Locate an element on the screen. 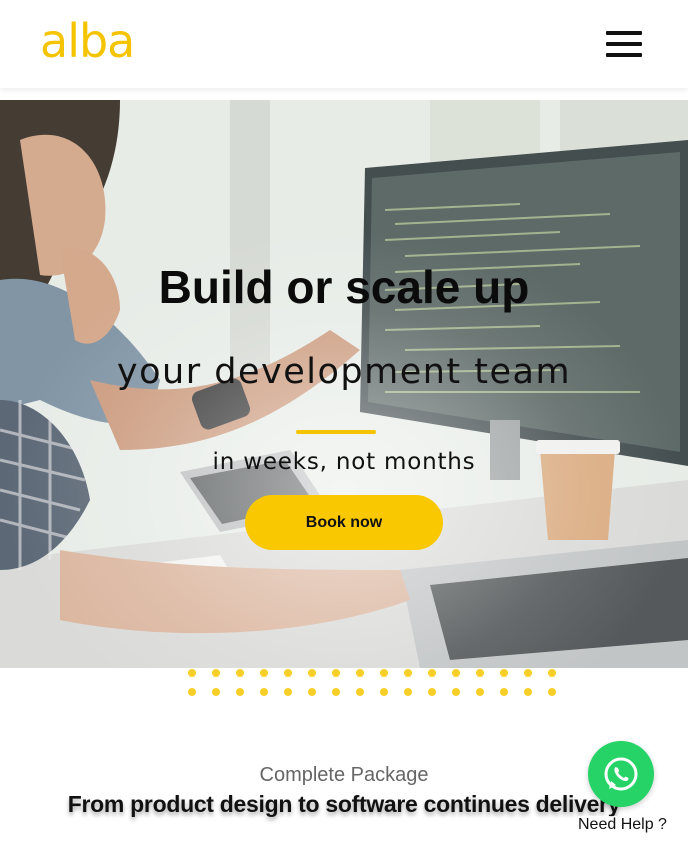 Image resolution: width=688 pixels, height=854 pixels. book-now-button: Book now is located at coordinates (344, 522).